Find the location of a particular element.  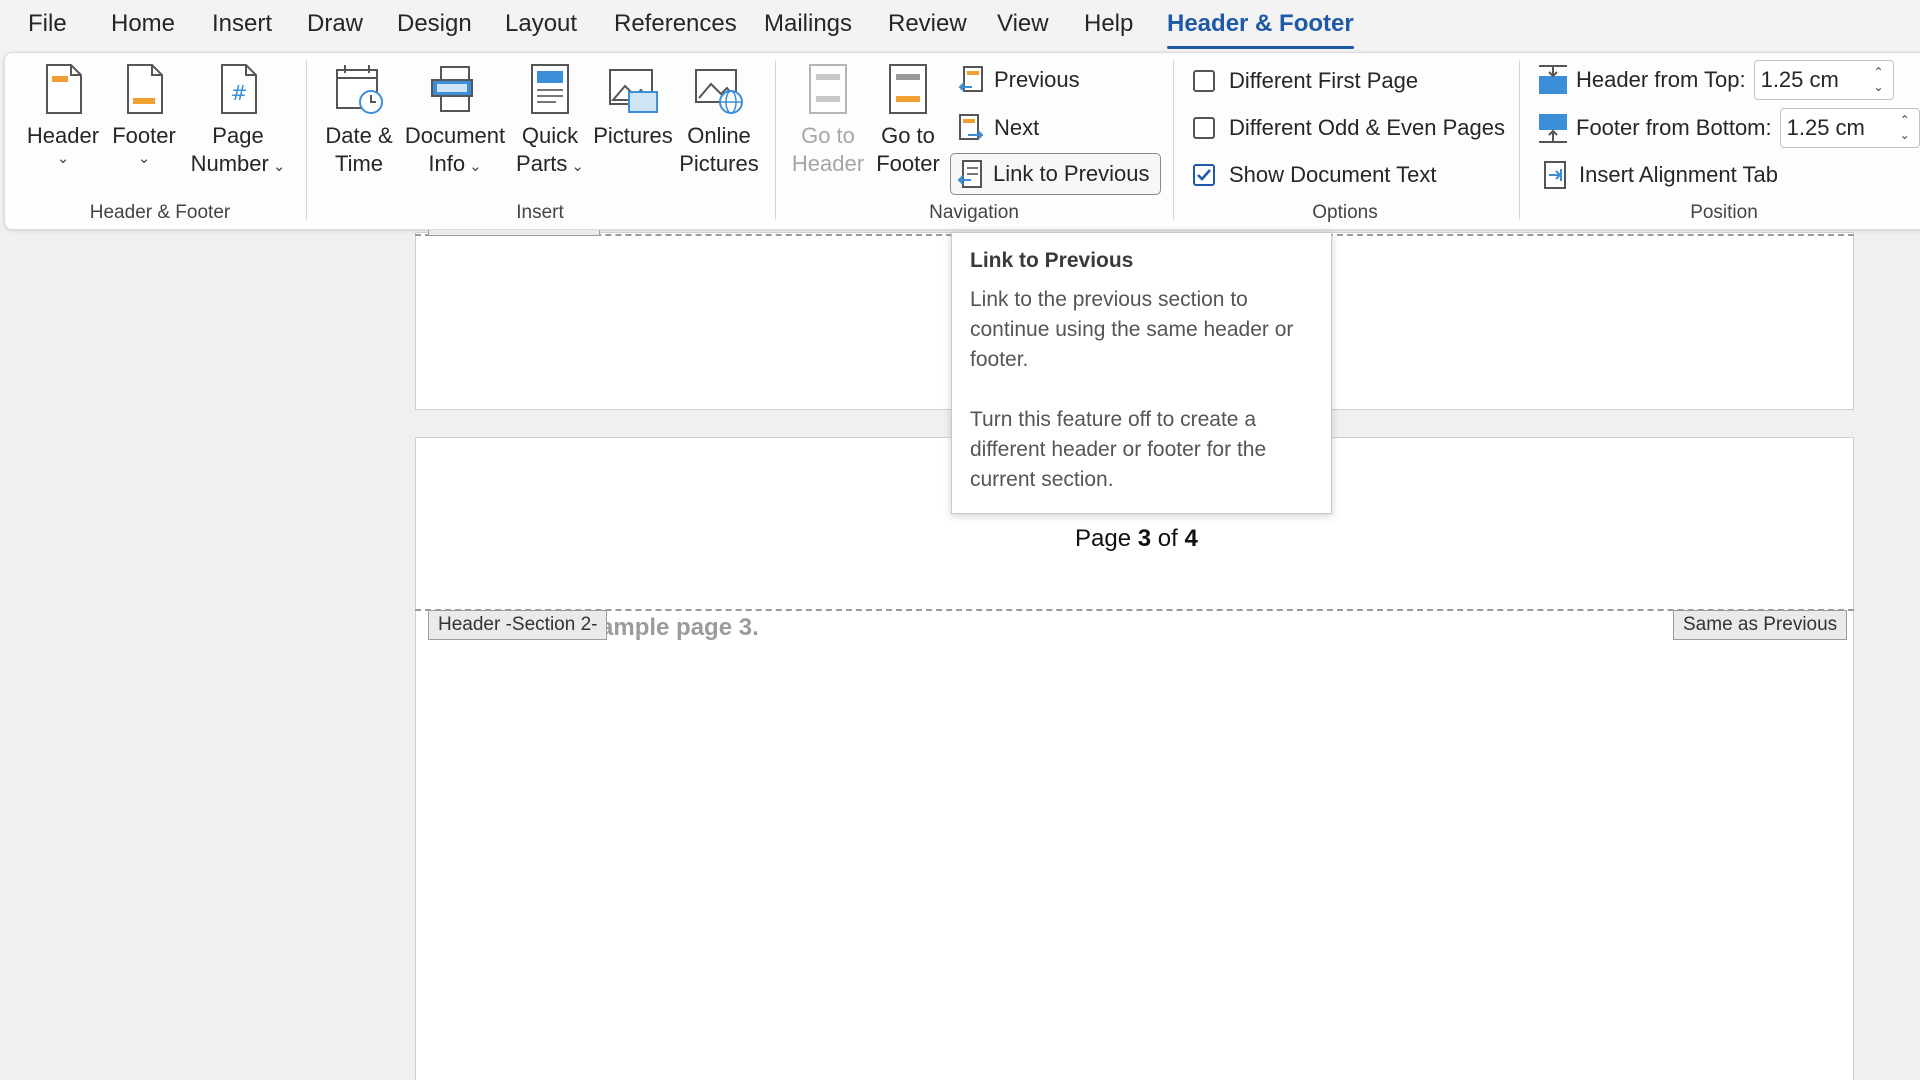

show-document-text-checkbox is located at coordinates (1204, 175).